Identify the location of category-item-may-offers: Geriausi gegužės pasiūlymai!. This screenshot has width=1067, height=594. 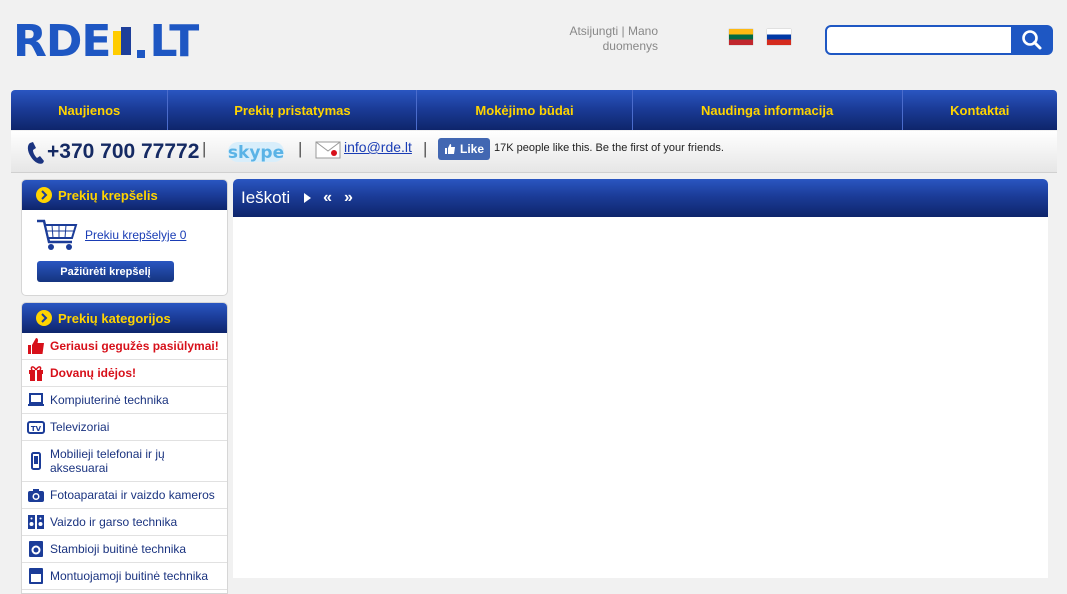
(124, 346).